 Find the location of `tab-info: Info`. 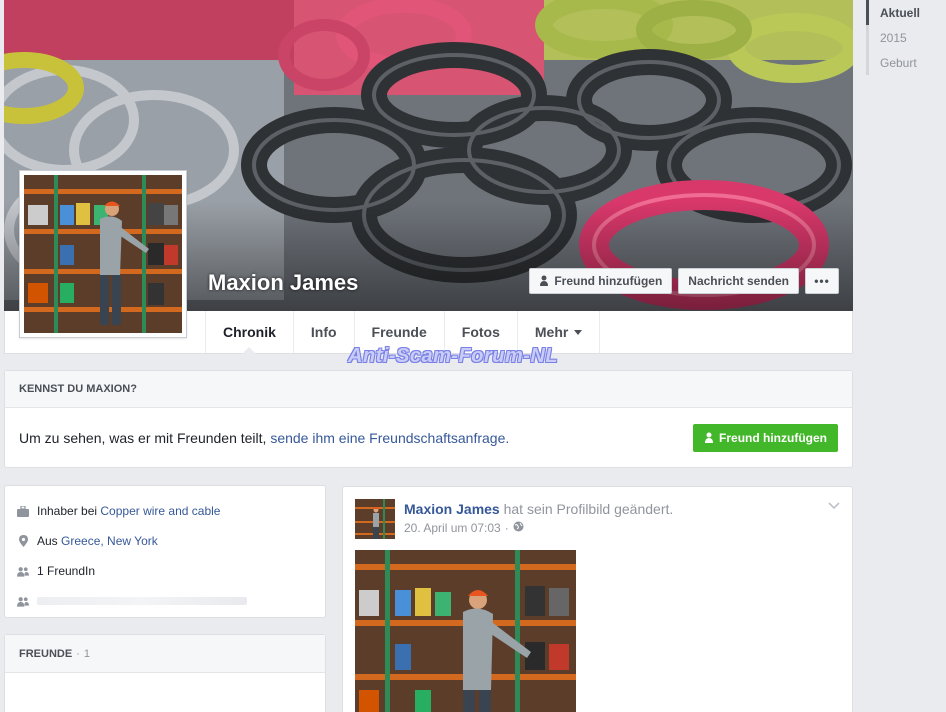

tab-info: Info is located at coordinates (323, 332).